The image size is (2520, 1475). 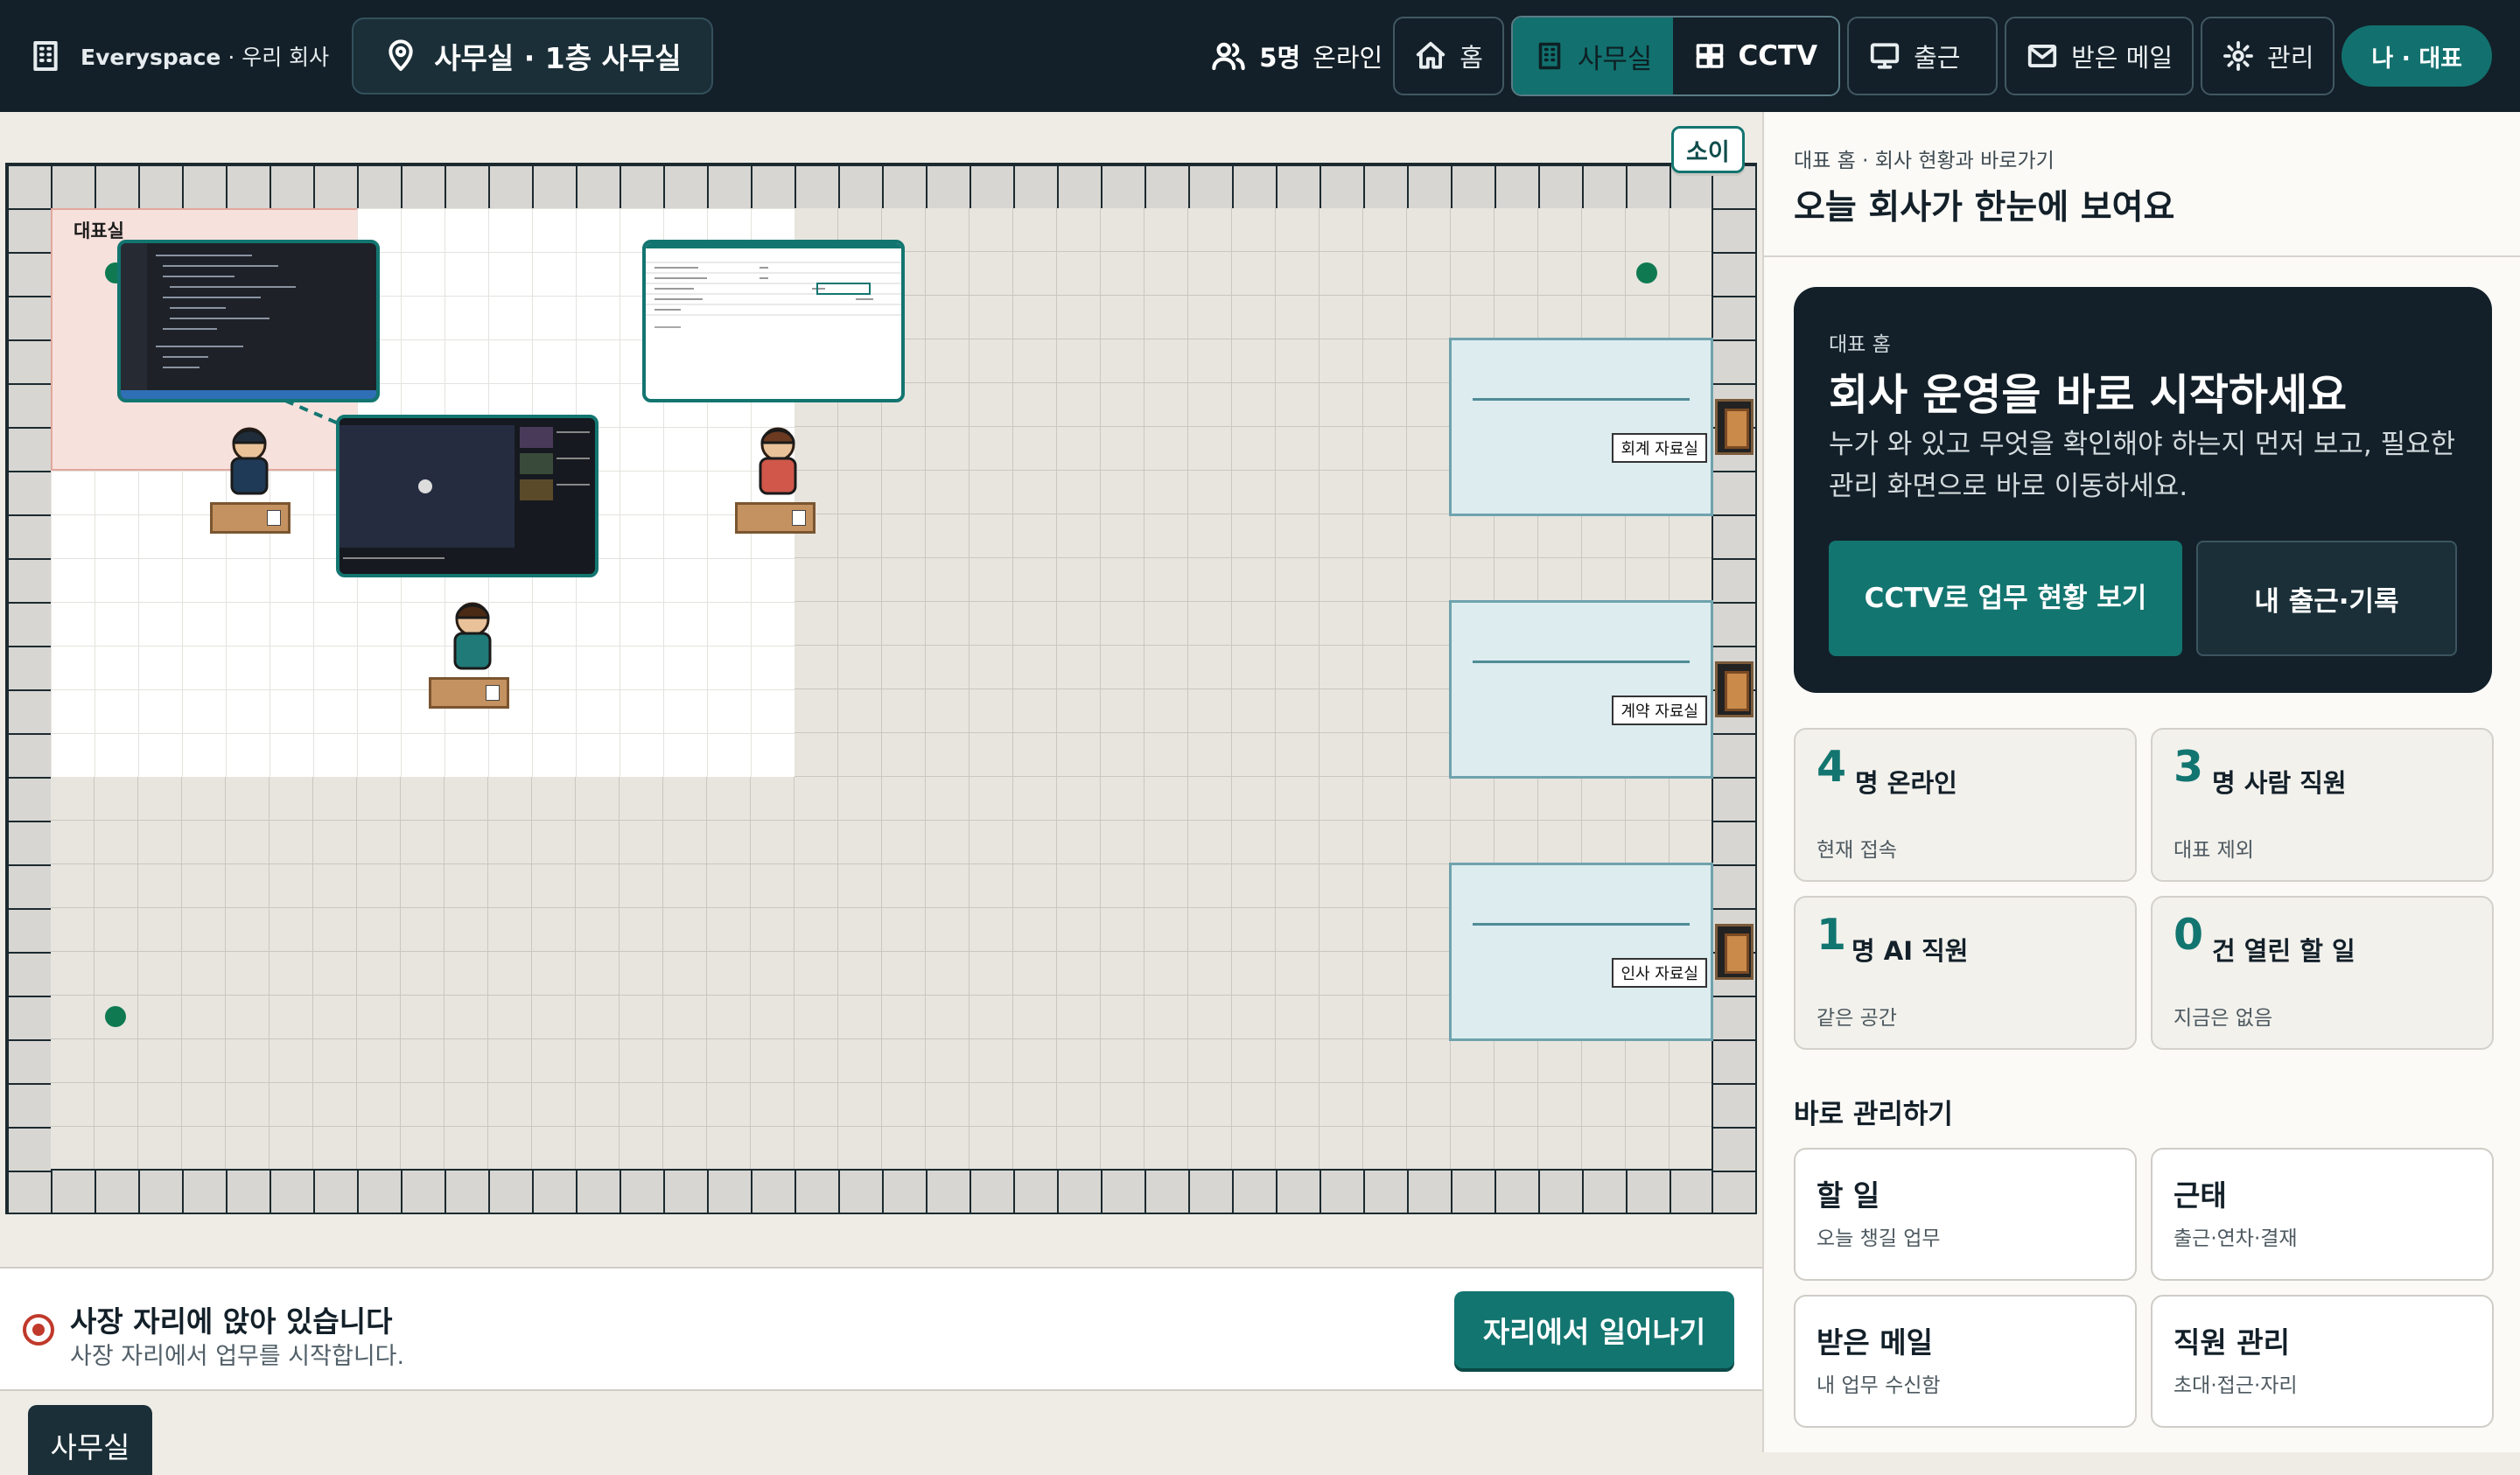 What do you see at coordinates (38, 1330) in the screenshot?
I see `record-icon` at bounding box center [38, 1330].